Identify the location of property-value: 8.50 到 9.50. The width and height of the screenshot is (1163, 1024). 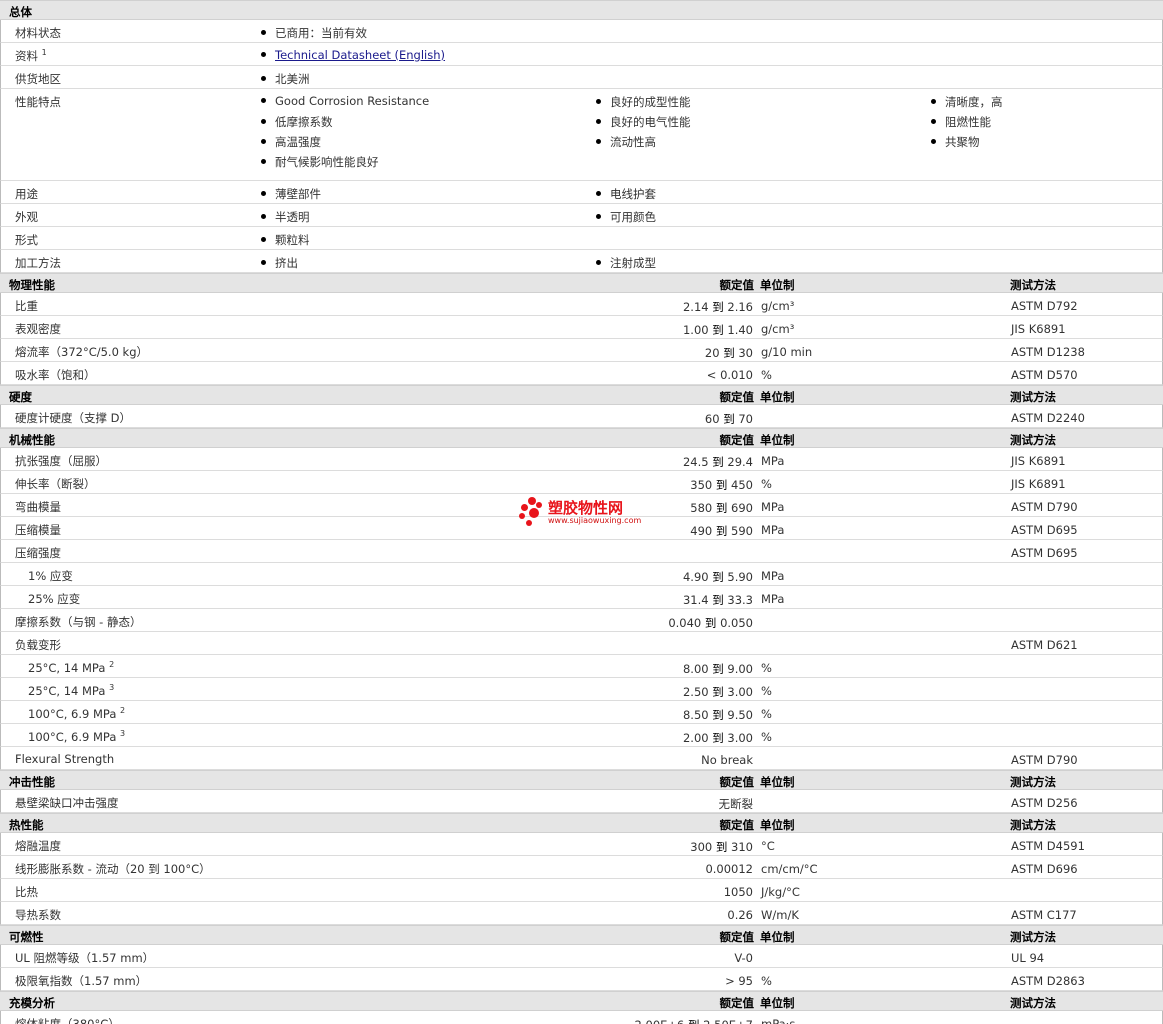
(718, 715).